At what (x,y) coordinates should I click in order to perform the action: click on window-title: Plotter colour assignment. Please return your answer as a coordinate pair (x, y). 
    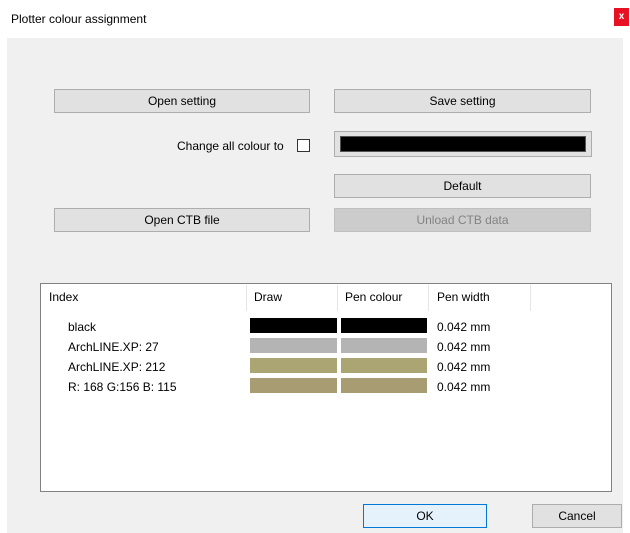
    Looking at the image, I should click on (79, 19).